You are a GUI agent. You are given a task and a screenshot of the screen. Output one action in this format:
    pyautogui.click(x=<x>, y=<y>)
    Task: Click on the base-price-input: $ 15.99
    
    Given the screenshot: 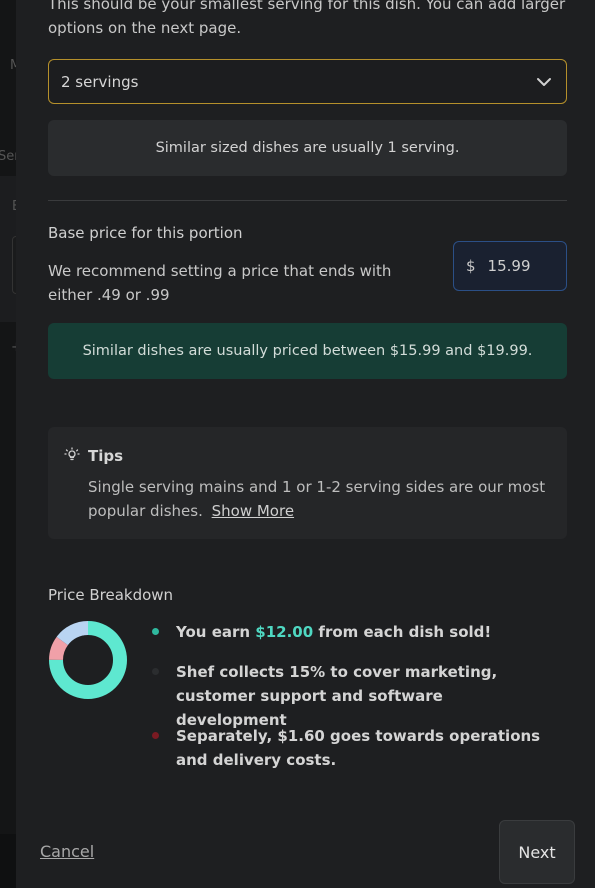 What is the action you would take?
    pyautogui.click(x=510, y=266)
    